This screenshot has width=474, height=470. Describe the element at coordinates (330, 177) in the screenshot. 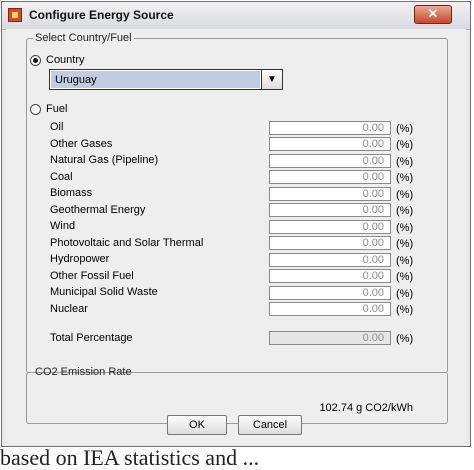

I see `fuel-input-coal: 0.00` at that location.